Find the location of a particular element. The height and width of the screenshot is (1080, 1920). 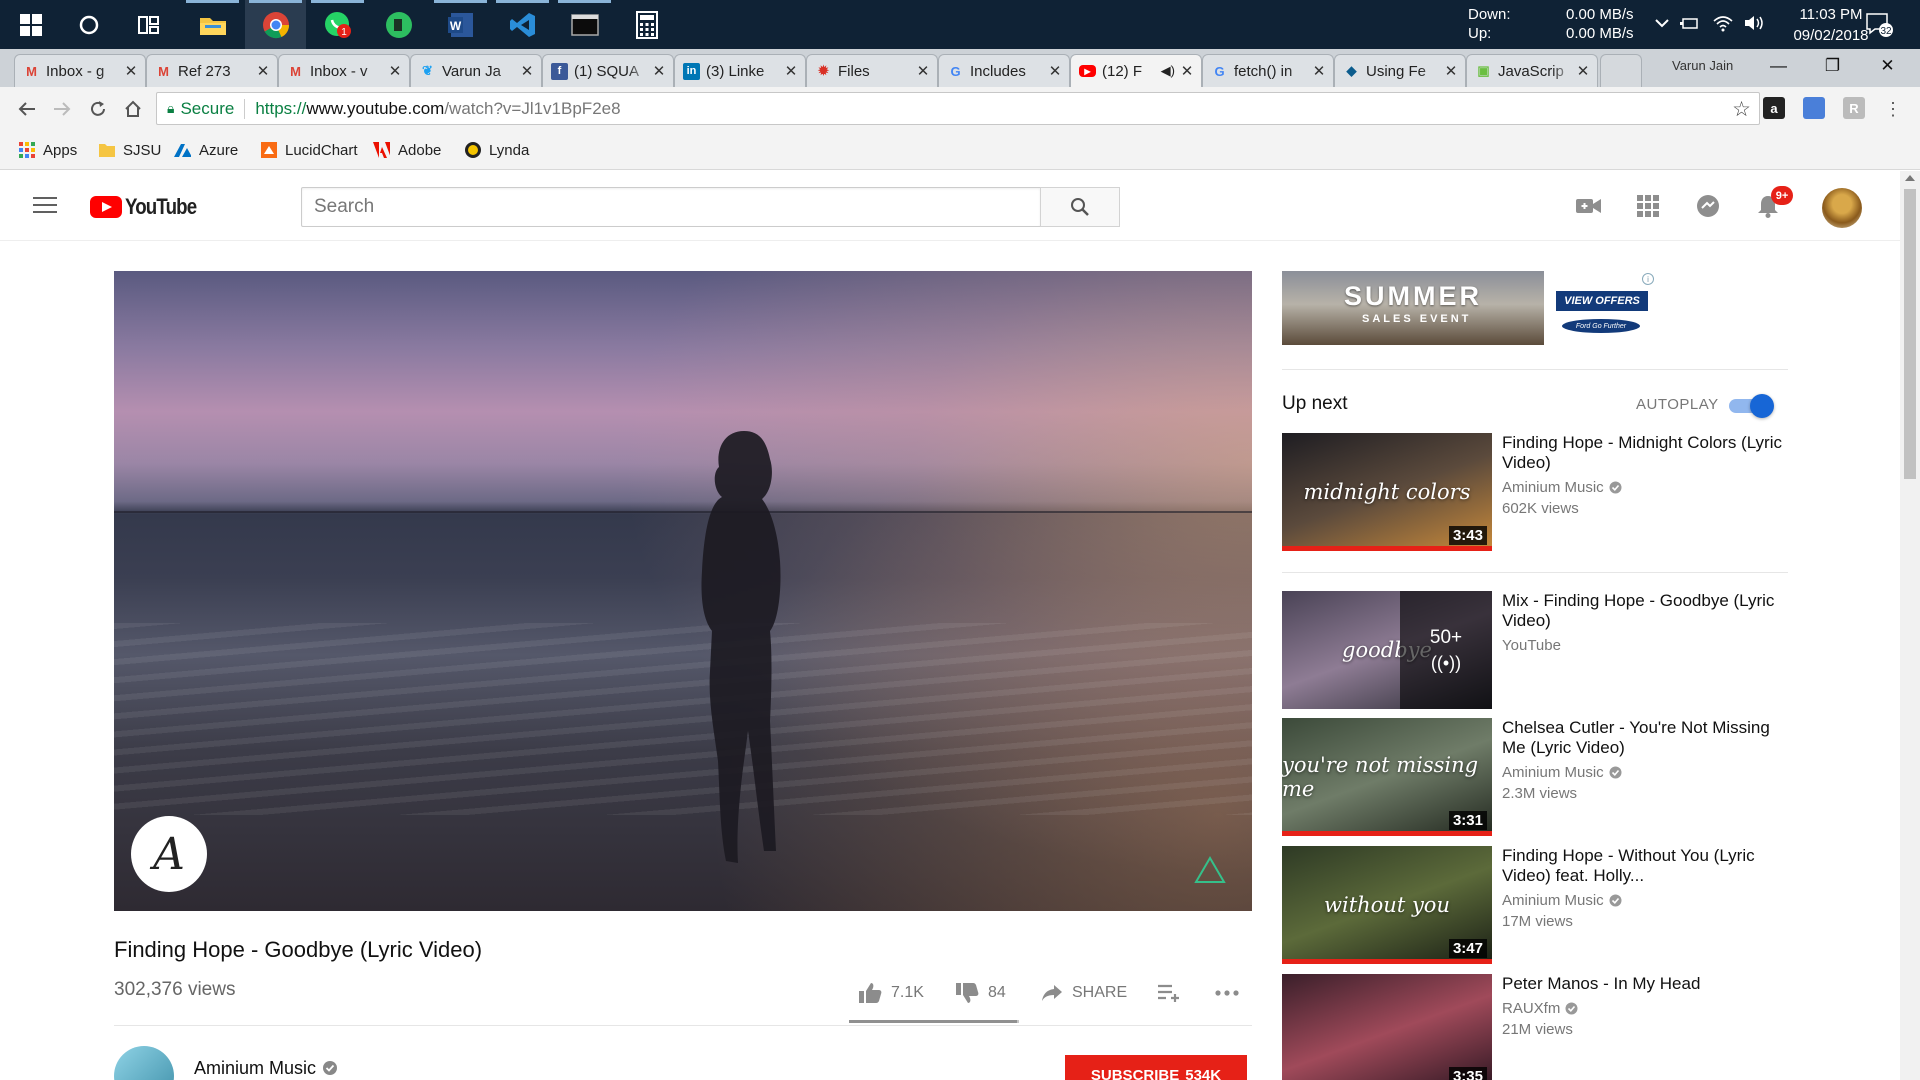

volume-icon is located at coordinates (1754, 23).